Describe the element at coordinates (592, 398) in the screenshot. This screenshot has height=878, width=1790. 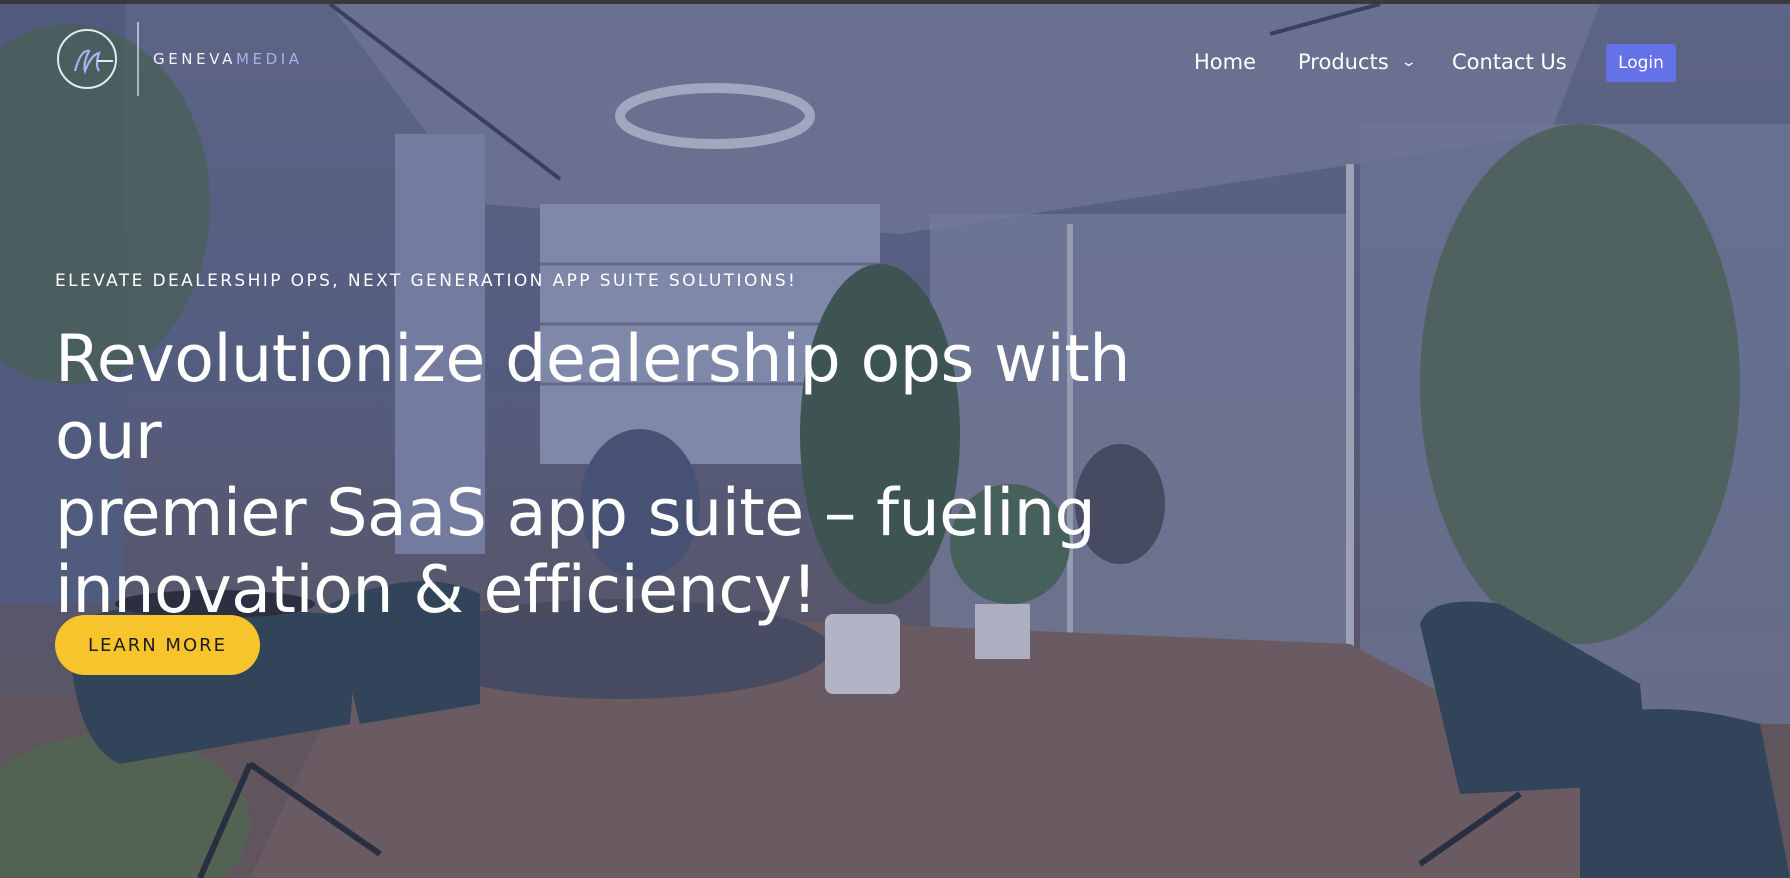
I see `headline-line-1: Revolutionize dealership ops with our` at that location.